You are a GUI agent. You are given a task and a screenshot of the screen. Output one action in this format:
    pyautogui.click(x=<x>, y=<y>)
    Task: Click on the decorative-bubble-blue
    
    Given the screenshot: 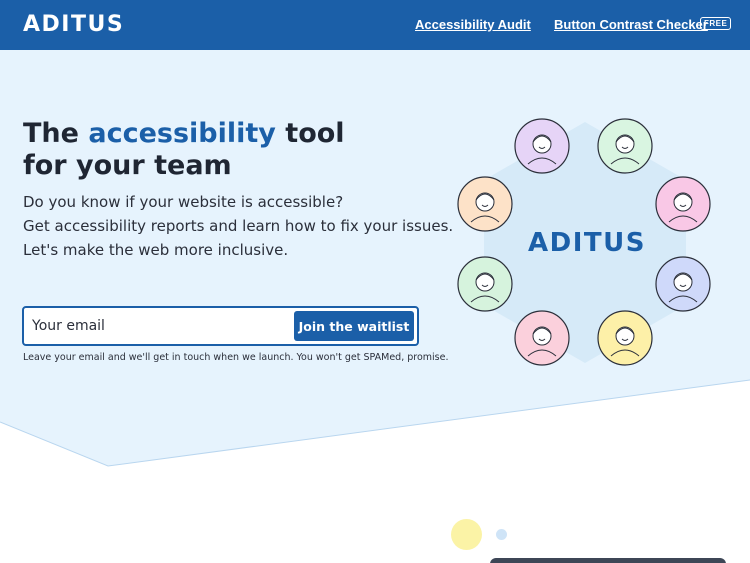 What is the action you would take?
    pyautogui.click(x=501, y=534)
    